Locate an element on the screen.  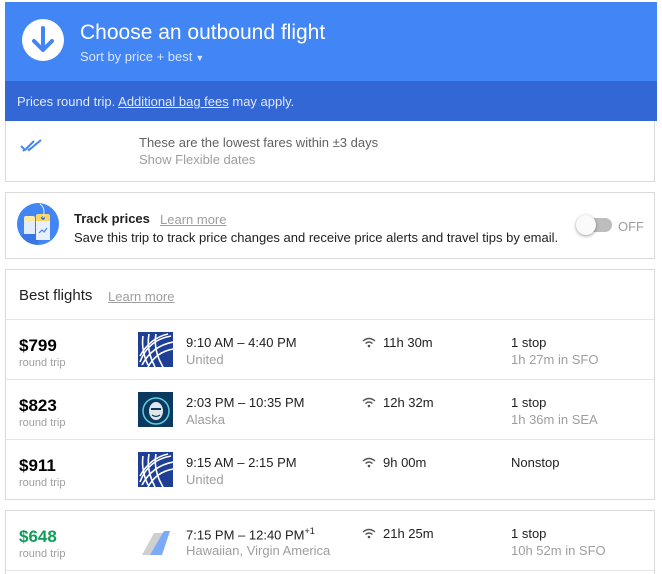
flight-price: $799 is located at coordinates (38, 345).